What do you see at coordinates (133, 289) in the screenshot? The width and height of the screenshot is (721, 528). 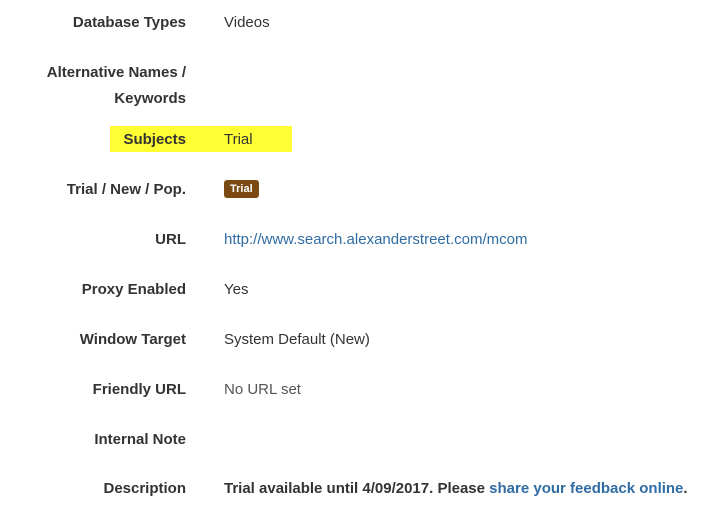 I see `proxy-enabled-label: Proxy Enabled` at bounding box center [133, 289].